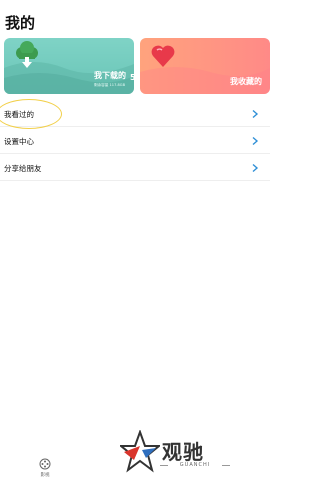  What do you see at coordinates (140, 451) in the screenshot?
I see `star-logo-icon` at bounding box center [140, 451].